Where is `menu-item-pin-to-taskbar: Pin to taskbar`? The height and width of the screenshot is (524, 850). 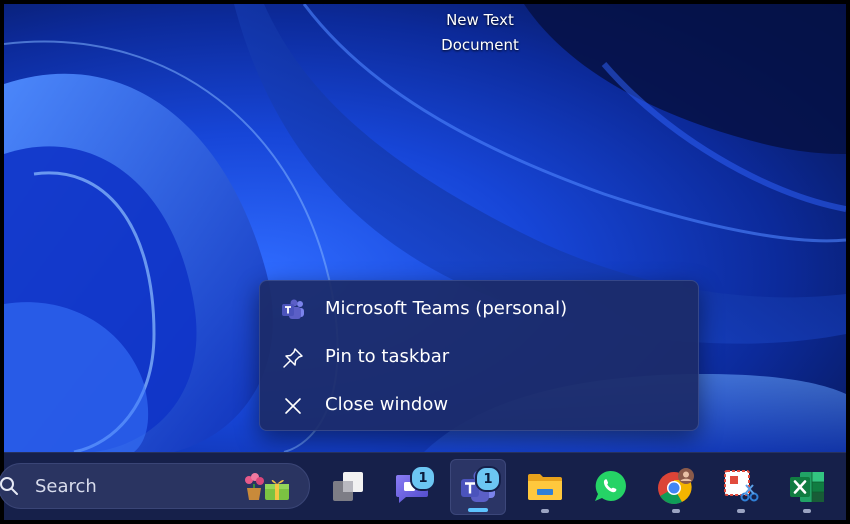 menu-item-pin-to-taskbar: Pin to taskbar is located at coordinates (479, 358).